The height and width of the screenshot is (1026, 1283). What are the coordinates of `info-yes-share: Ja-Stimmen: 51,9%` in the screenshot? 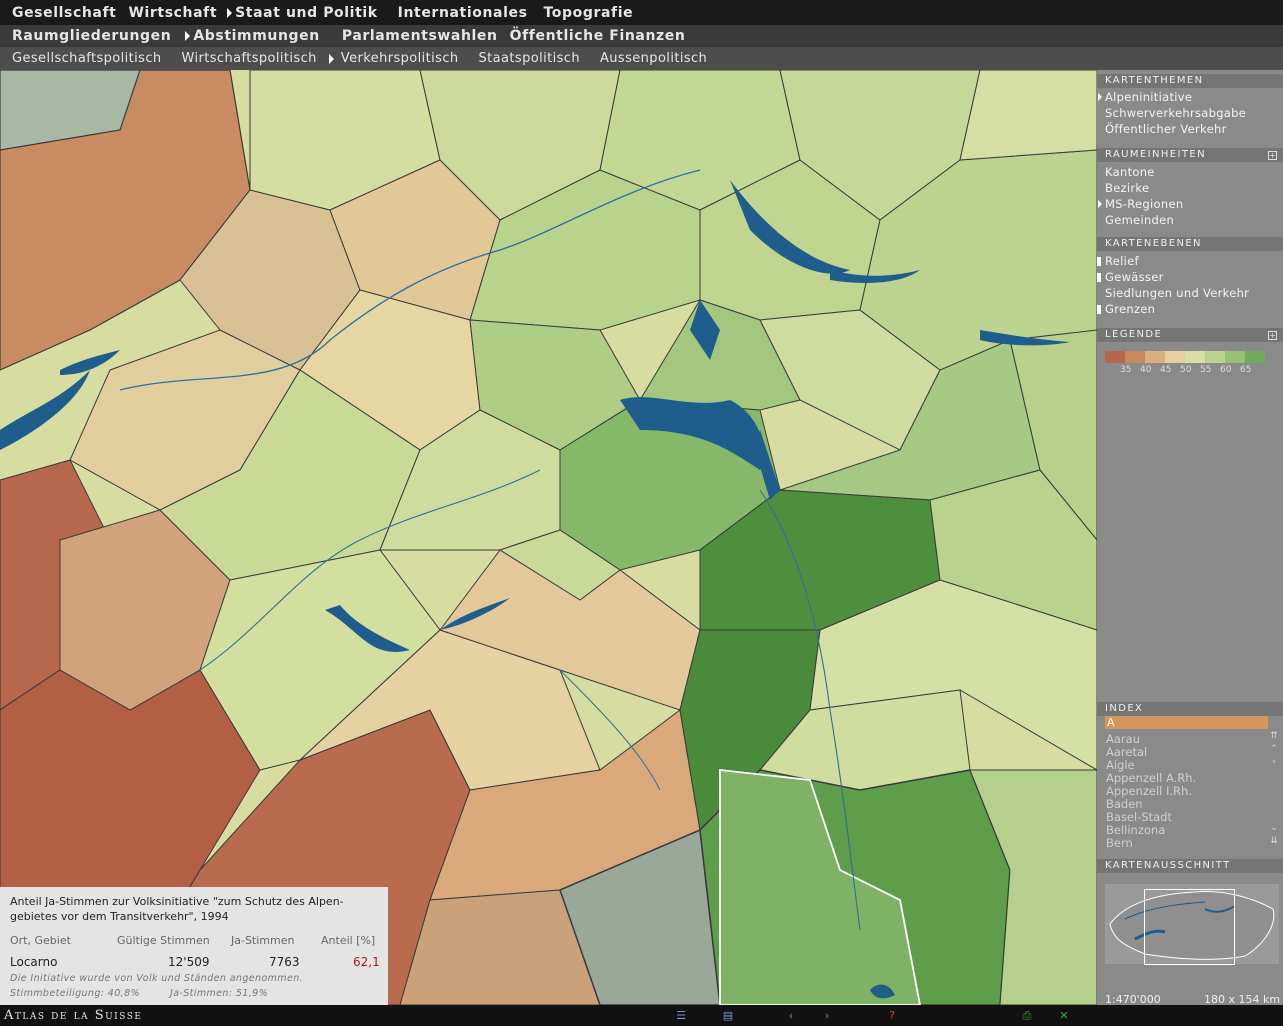 It's located at (219, 993).